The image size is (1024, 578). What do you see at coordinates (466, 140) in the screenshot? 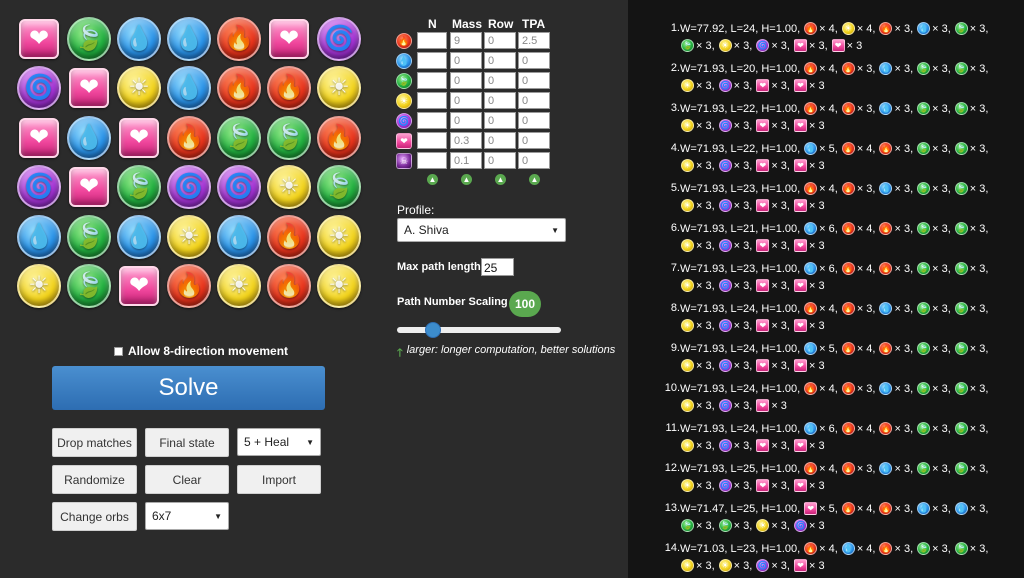
I see `weight-mass-input: 0.3` at bounding box center [466, 140].